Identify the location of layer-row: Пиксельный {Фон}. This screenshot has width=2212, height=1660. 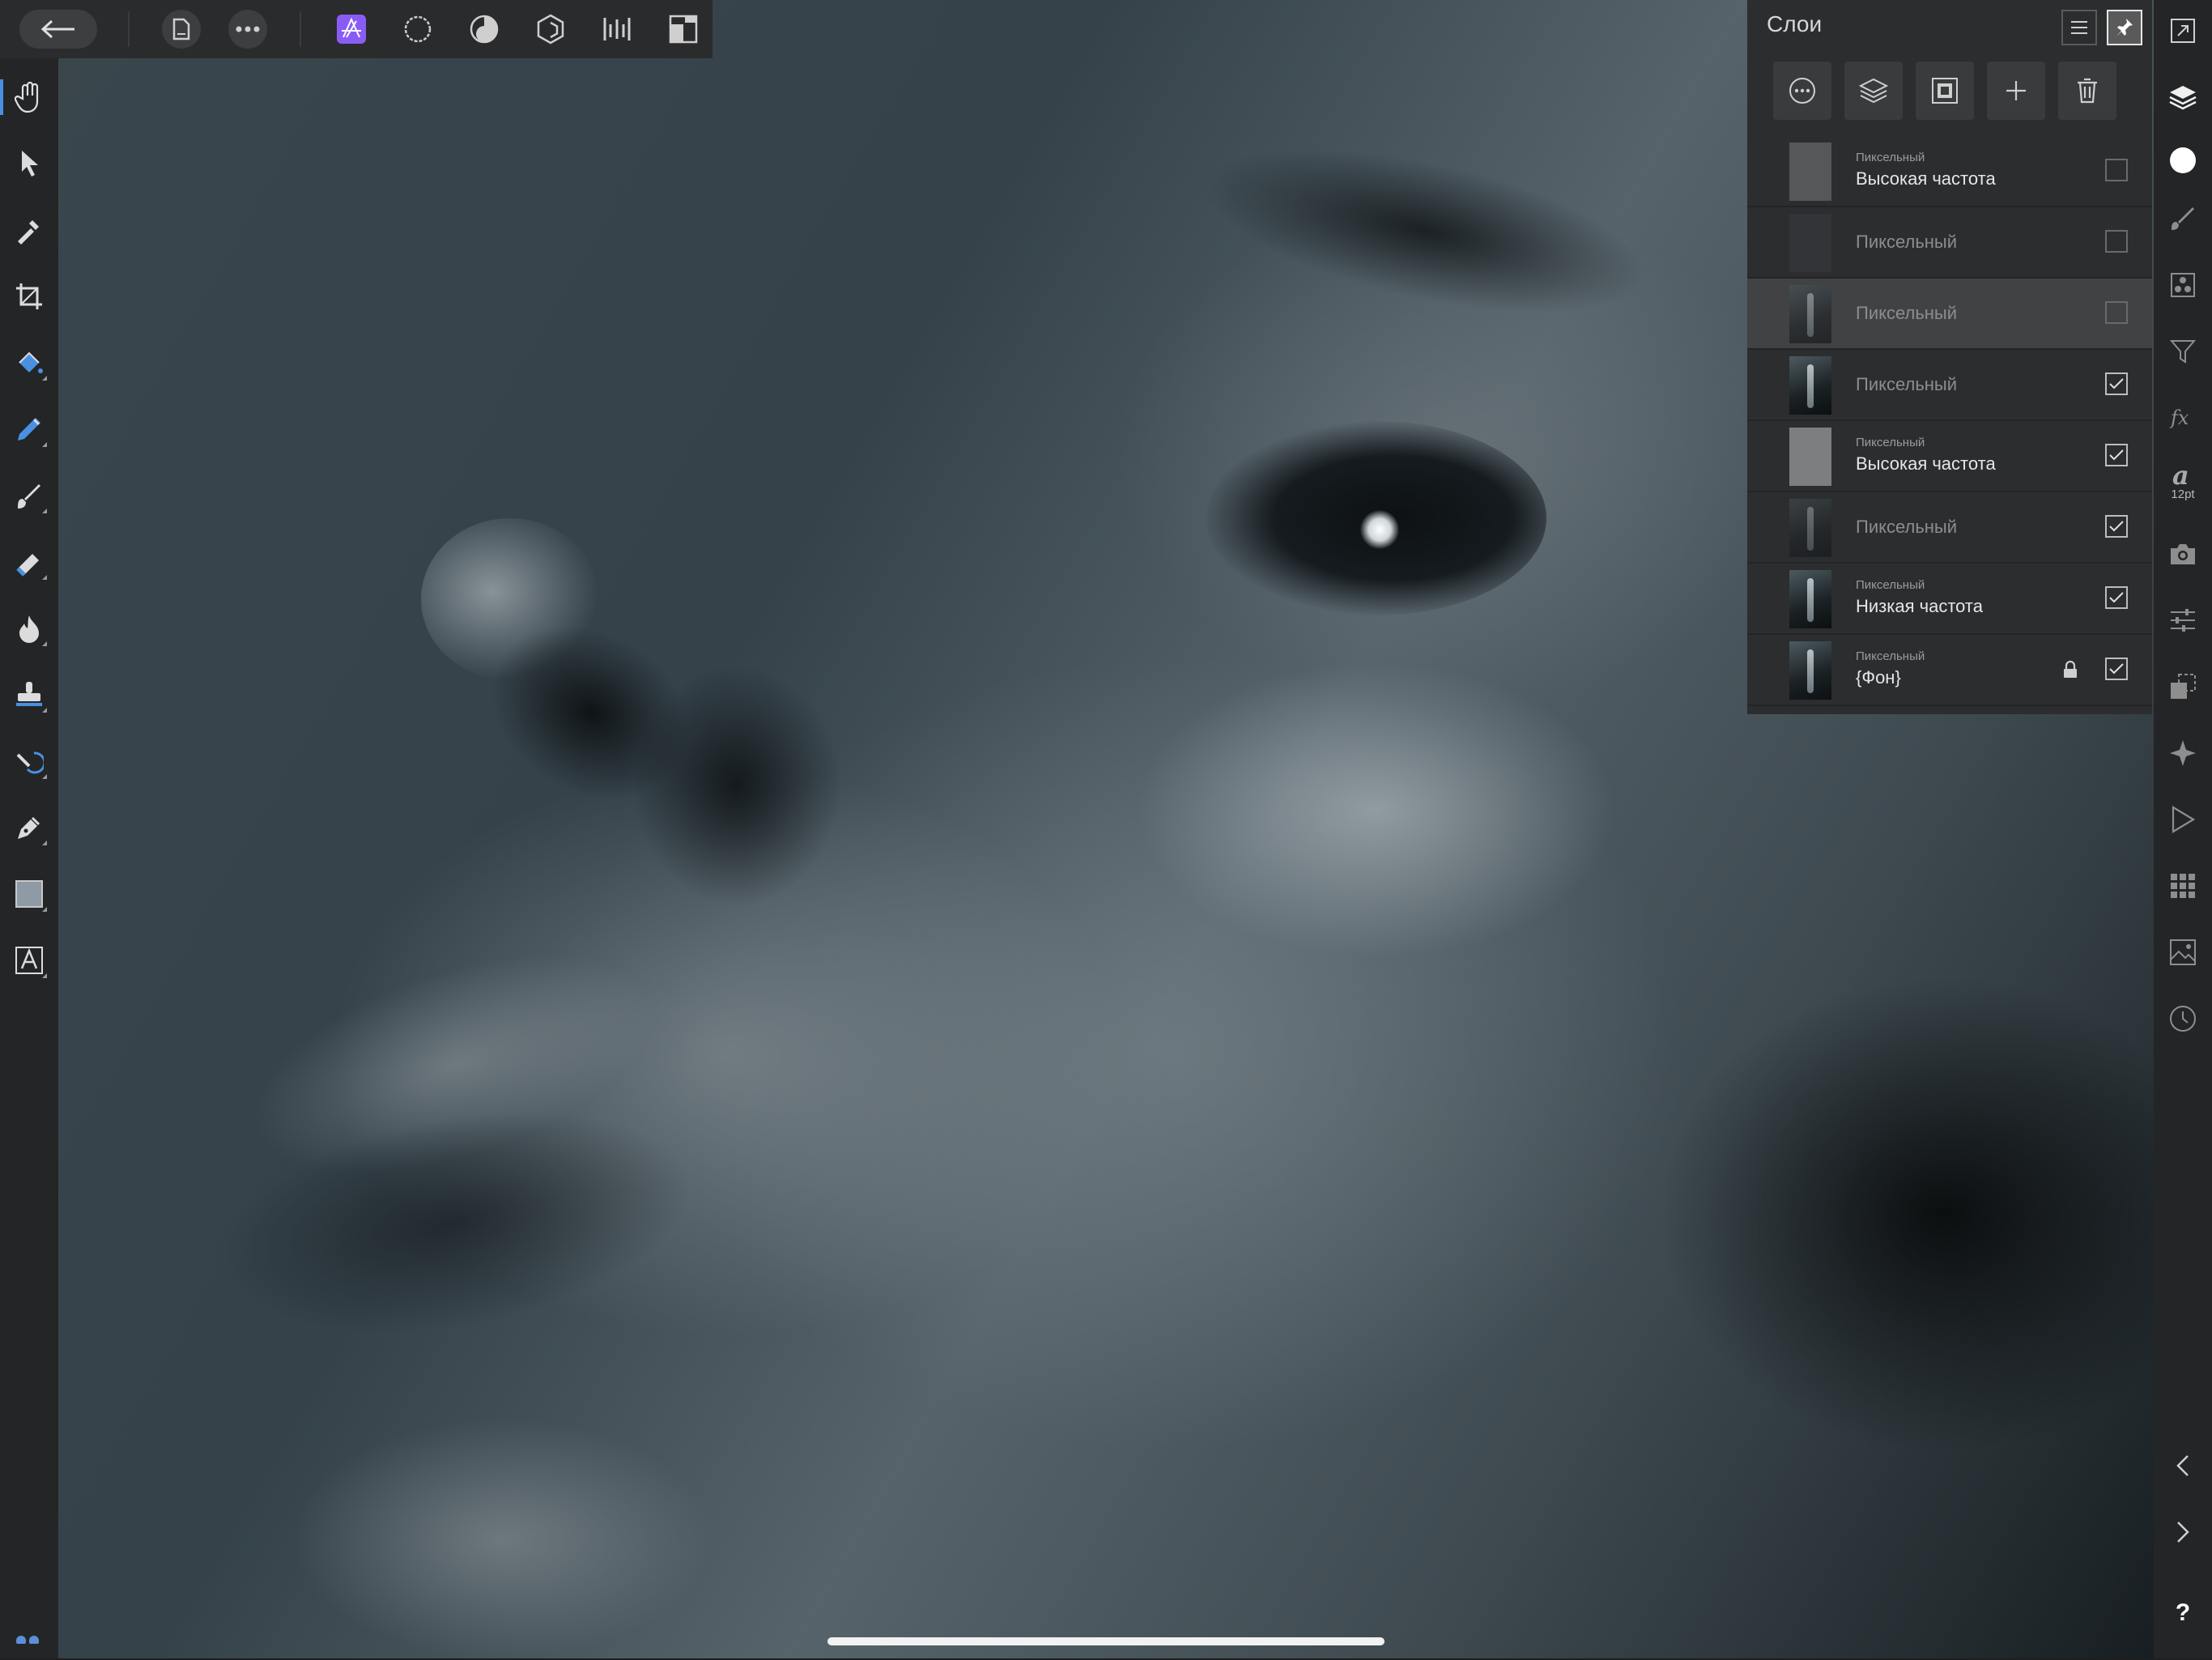
(1949, 670).